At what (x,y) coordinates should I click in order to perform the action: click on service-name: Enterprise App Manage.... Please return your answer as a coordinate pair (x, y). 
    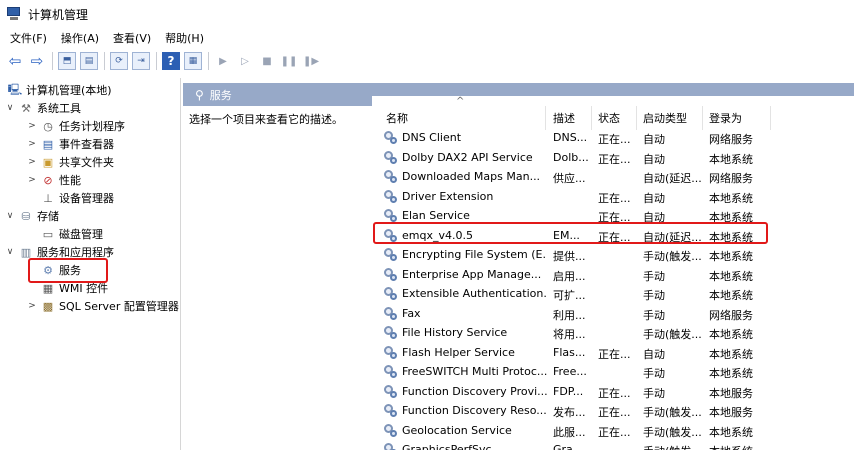
    Looking at the image, I should click on (472, 274).